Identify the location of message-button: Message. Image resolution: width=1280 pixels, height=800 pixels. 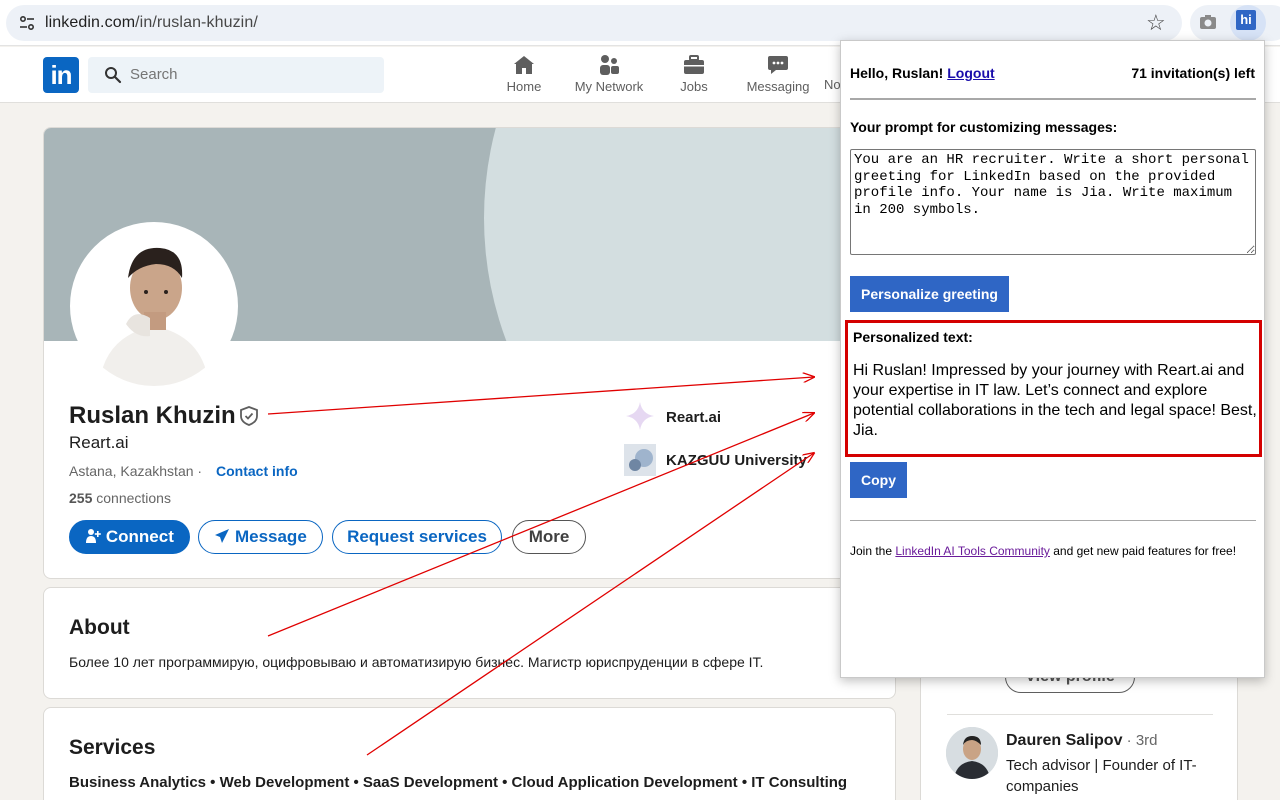
(260, 537).